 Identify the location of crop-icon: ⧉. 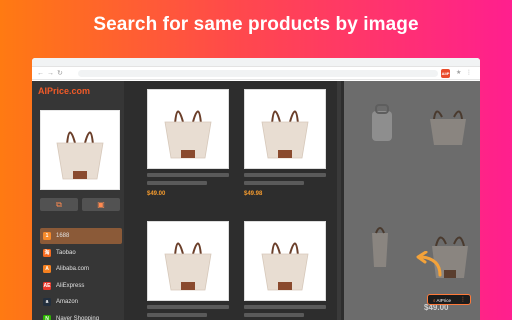
(59, 204).